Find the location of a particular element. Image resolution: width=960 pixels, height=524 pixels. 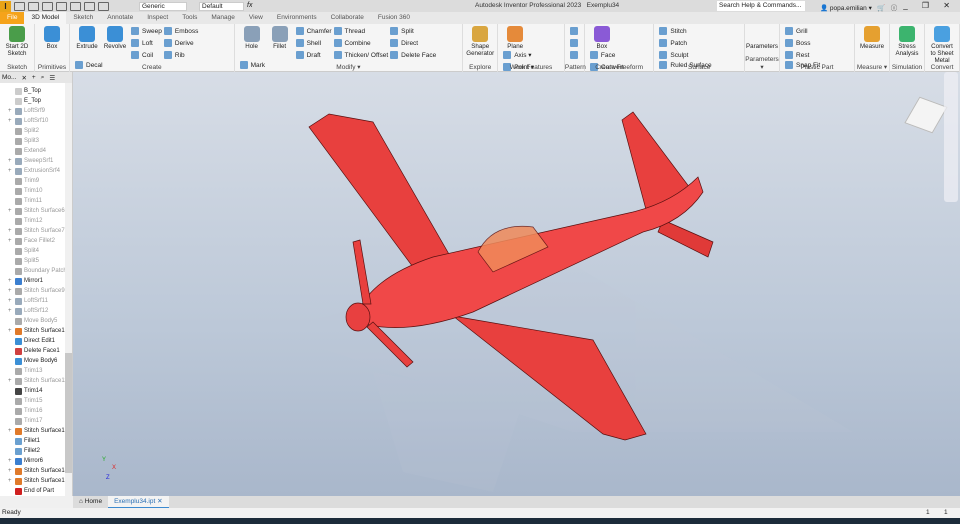

tab-tools: Tools is located at coordinates (189, 18).